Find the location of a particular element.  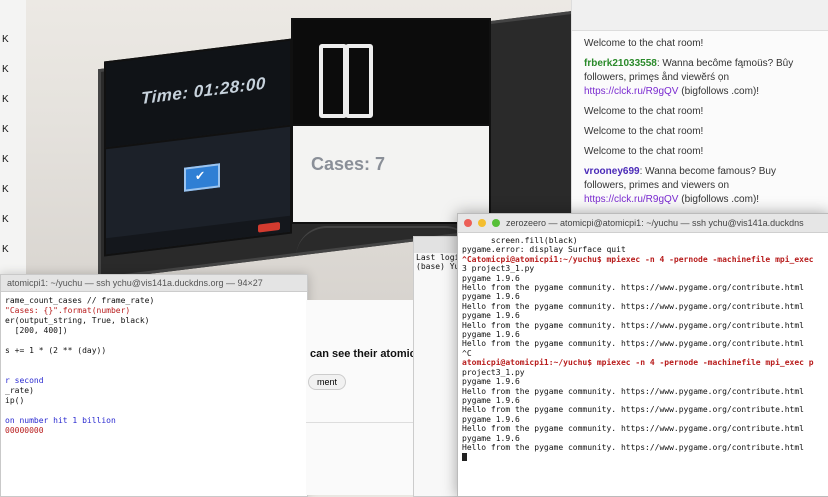

zoom-icon is located at coordinates (496, 223).